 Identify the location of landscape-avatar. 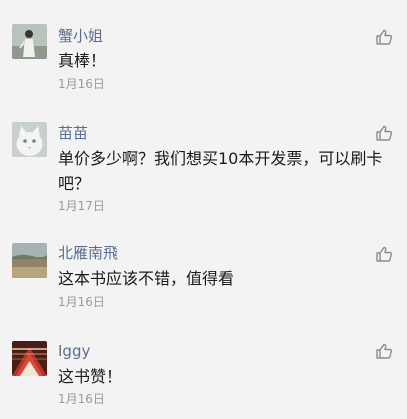
(29, 260).